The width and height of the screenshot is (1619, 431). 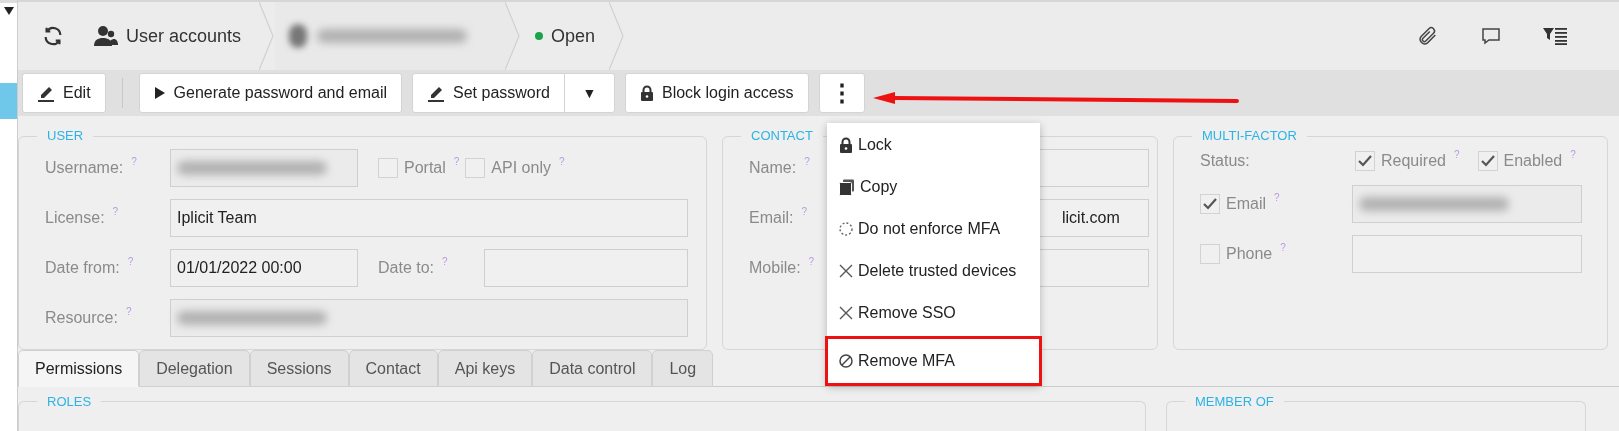 What do you see at coordinates (159, 93) in the screenshot?
I see `play-icon` at bounding box center [159, 93].